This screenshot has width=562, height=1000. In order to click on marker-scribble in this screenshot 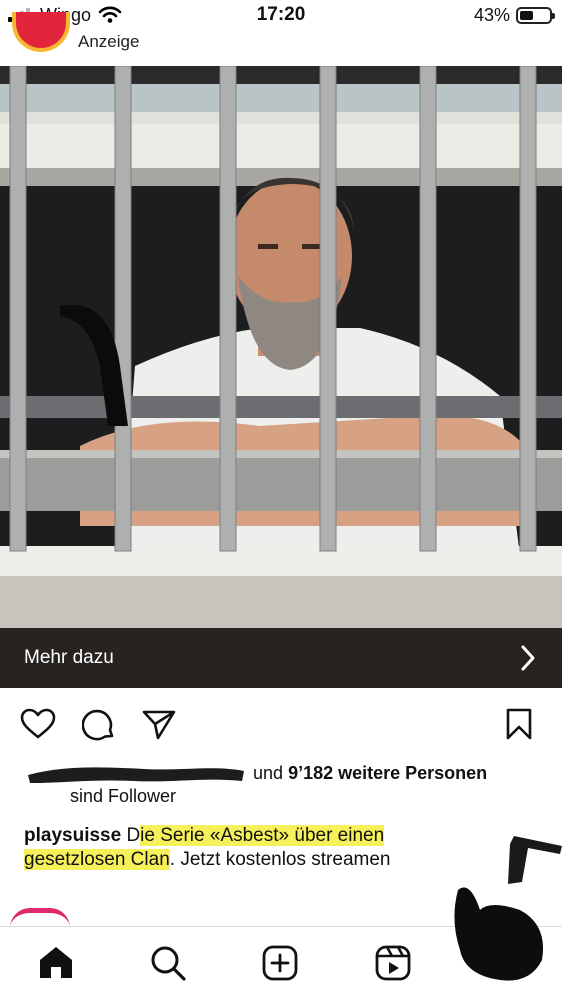, I will do `click(500, 934)`.